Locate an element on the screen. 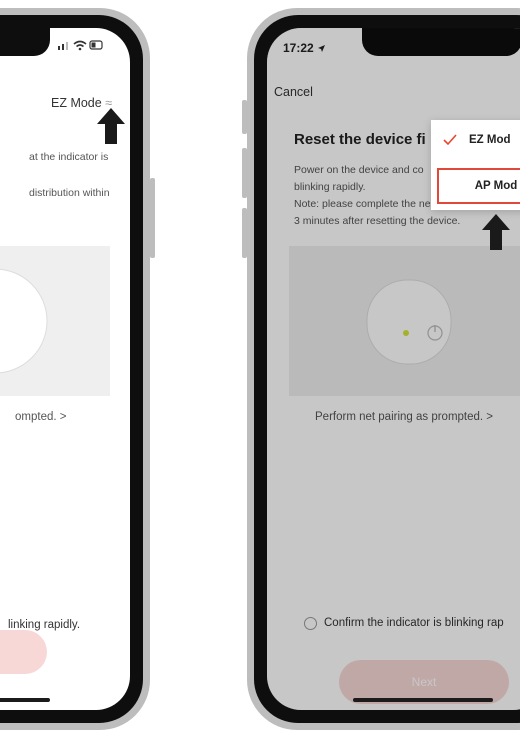 This screenshot has width=520, height=742. menu-item-ez: EZ Mod is located at coordinates (475, 140).